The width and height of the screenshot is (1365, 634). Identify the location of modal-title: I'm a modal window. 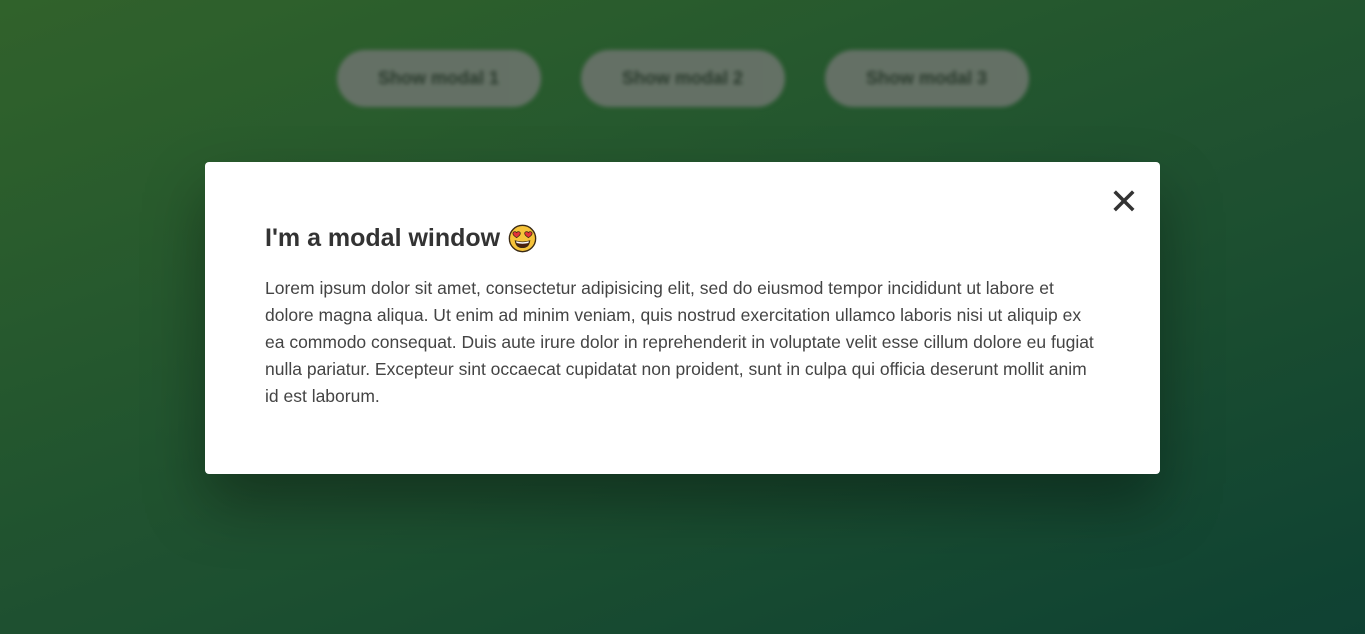
(383, 238).